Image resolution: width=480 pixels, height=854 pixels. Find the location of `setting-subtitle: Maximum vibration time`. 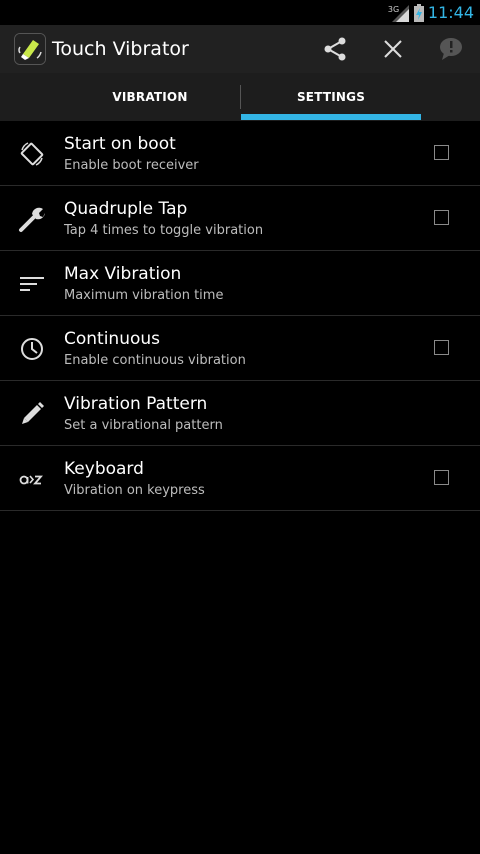

setting-subtitle: Maximum vibration time is located at coordinates (144, 295).